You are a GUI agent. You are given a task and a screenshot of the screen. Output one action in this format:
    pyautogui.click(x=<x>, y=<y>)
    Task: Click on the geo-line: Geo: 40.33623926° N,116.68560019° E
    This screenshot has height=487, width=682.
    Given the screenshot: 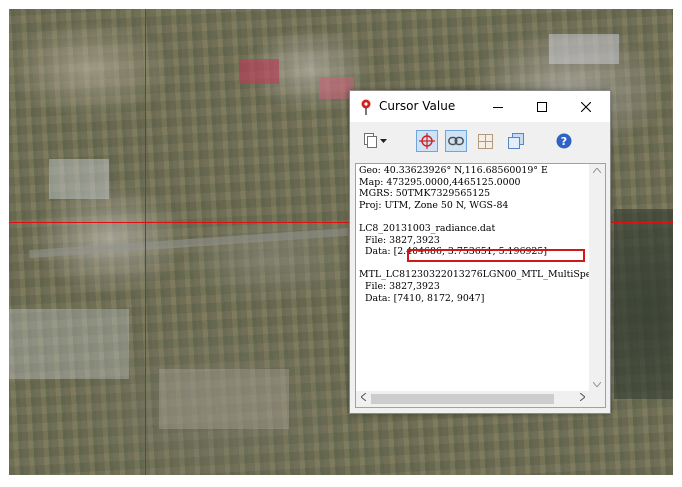 What is the action you would take?
    pyautogui.click(x=453, y=170)
    